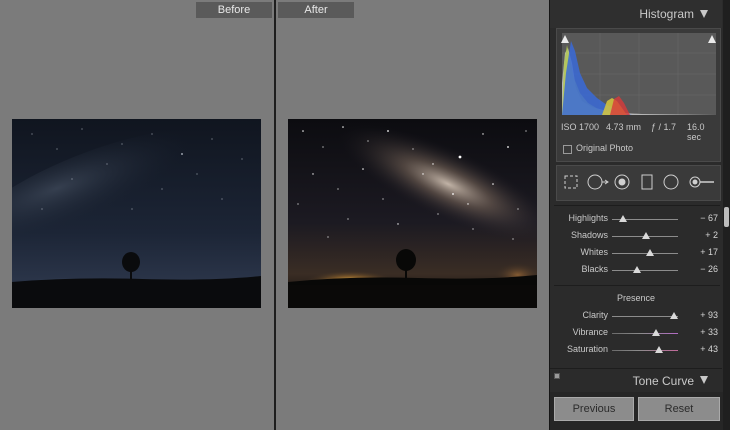 Image resolution: width=730 pixels, height=430 pixels. I want to click on adjustment-brush-icon, so click(702, 182).